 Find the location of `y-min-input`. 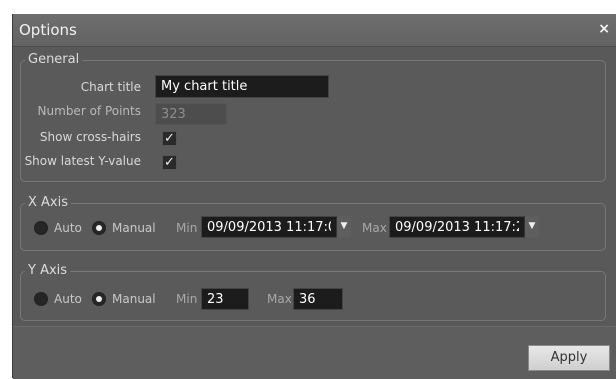

y-min-input is located at coordinates (225, 299).